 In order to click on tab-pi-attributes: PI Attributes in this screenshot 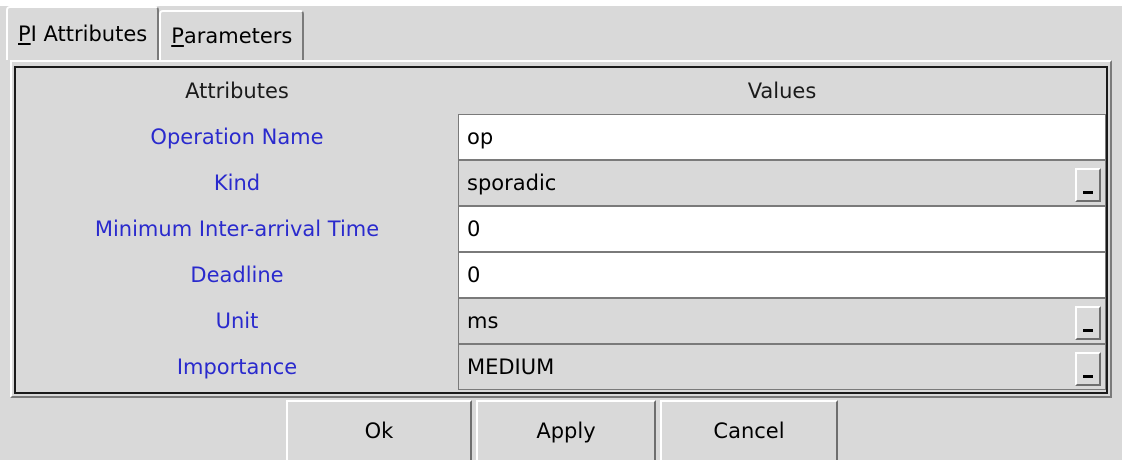, I will do `click(83, 33)`.